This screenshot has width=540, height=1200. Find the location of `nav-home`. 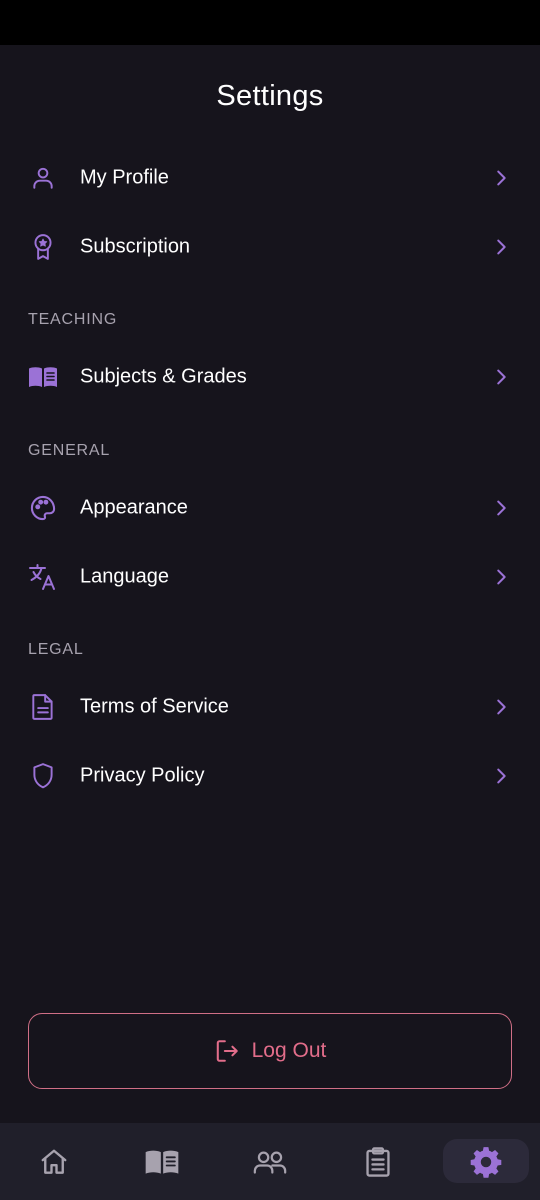

nav-home is located at coordinates (54, 1161).